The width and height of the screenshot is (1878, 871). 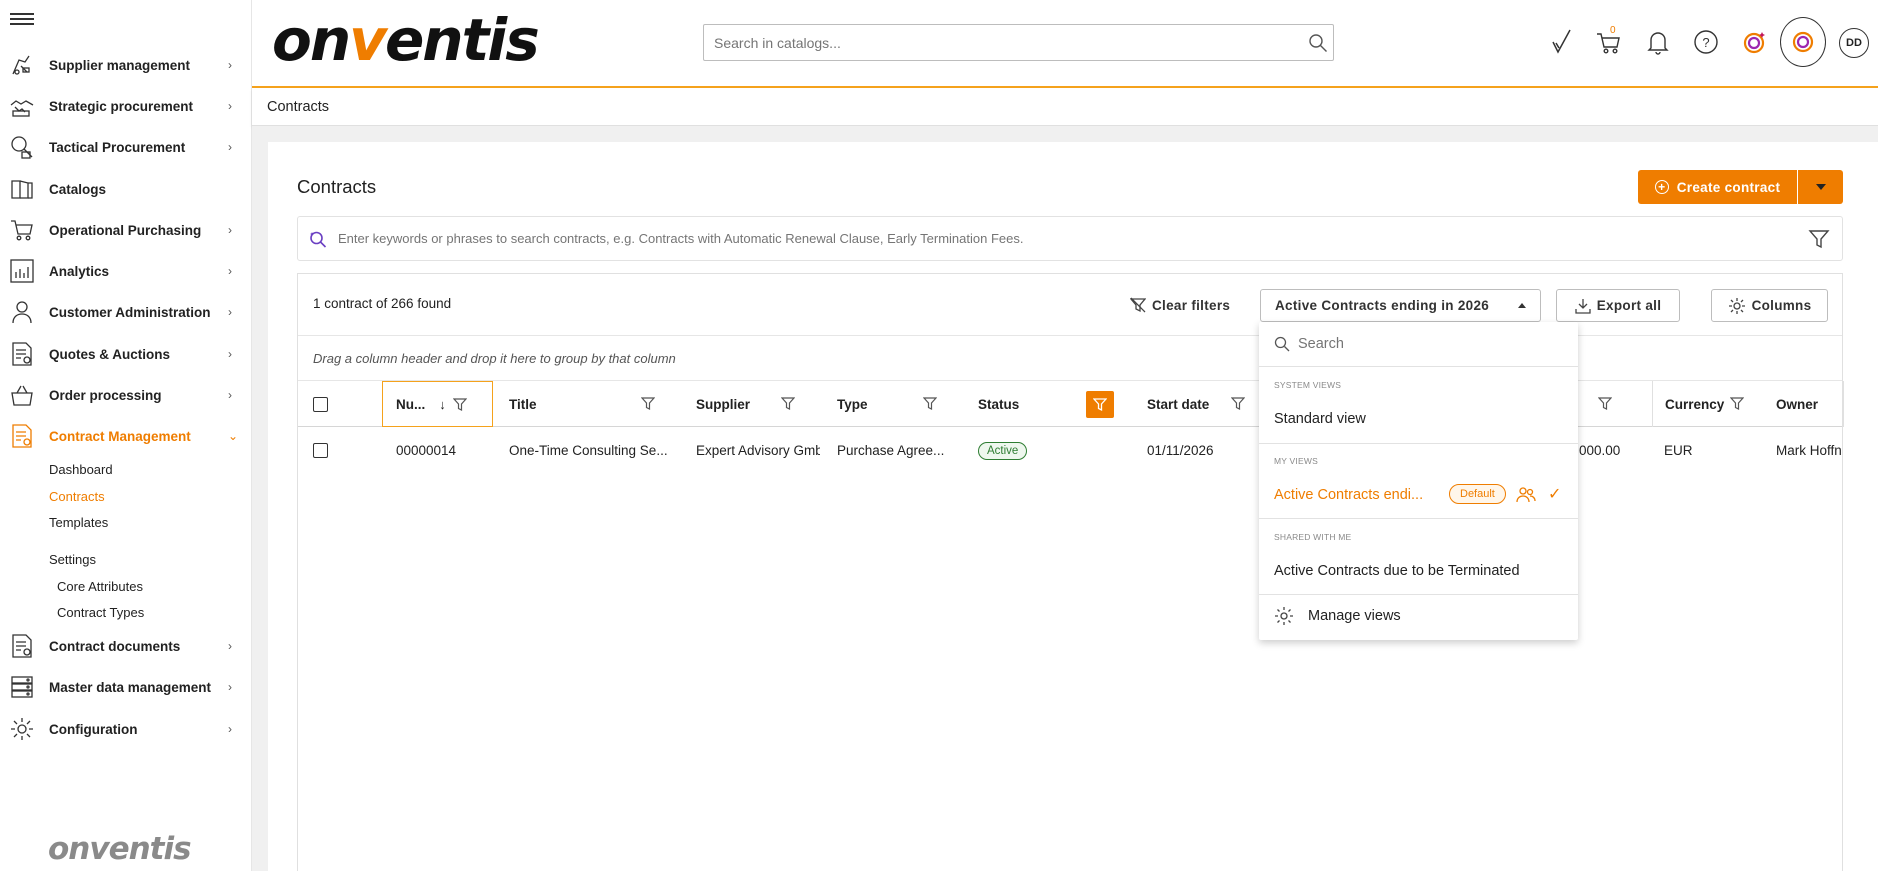 What do you see at coordinates (298, 107) in the screenshot?
I see `breadcrumb-current: Contracts` at bounding box center [298, 107].